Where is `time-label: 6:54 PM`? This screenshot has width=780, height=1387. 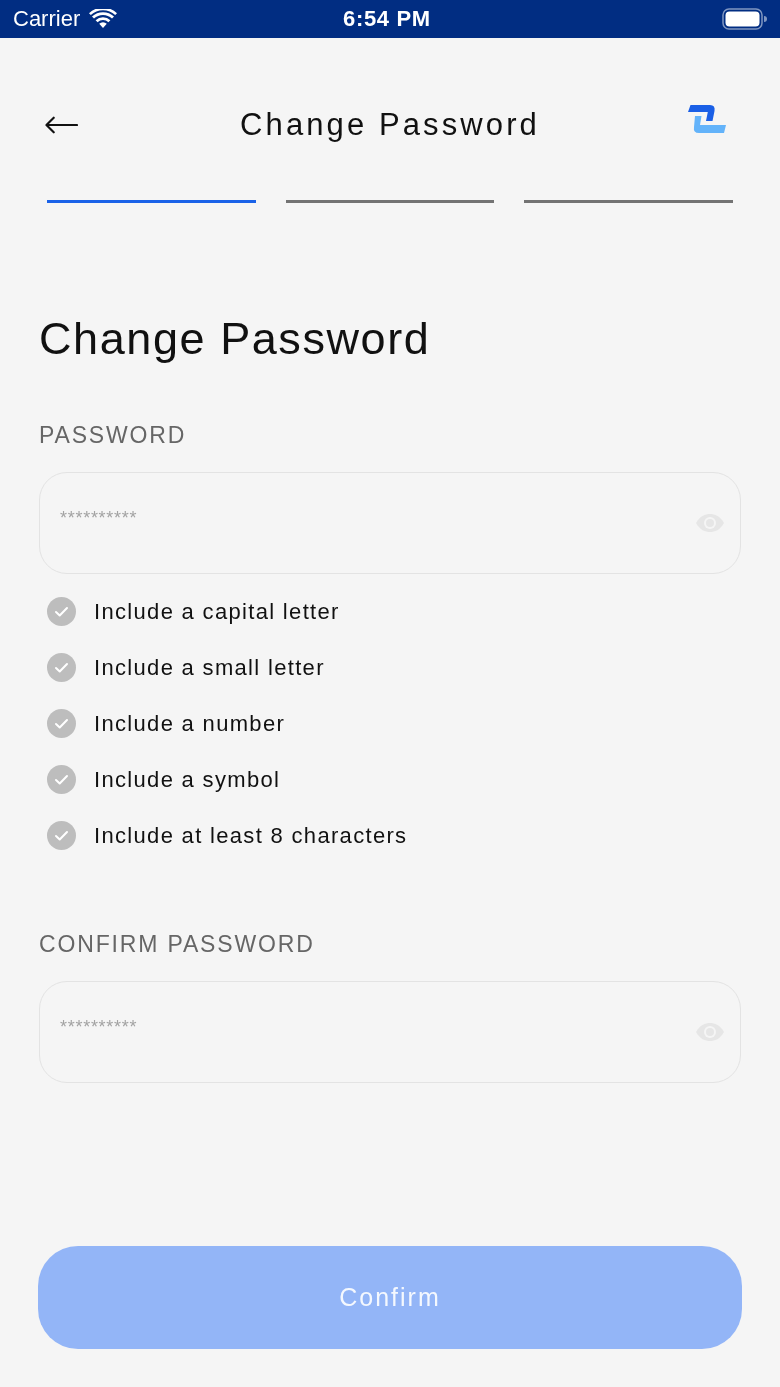 time-label: 6:54 PM is located at coordinates (387, 19).